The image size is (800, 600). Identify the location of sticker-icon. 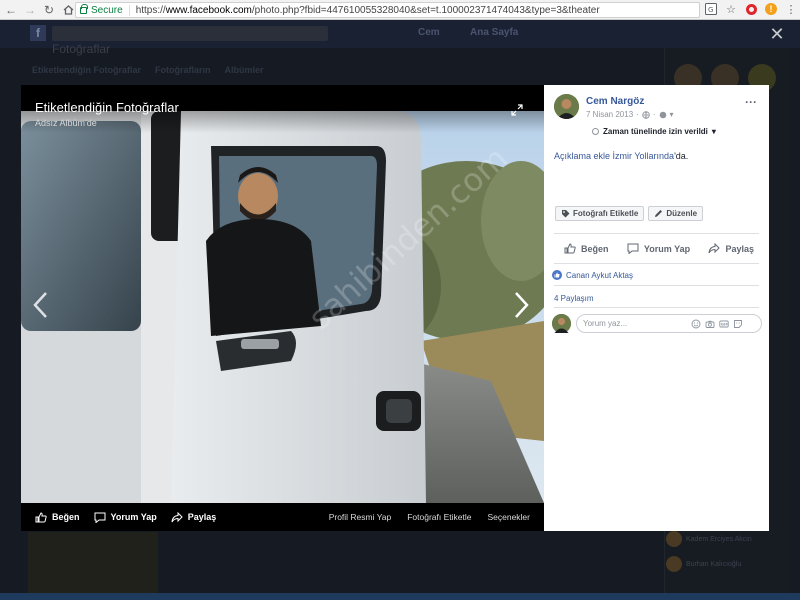
(738, 324).